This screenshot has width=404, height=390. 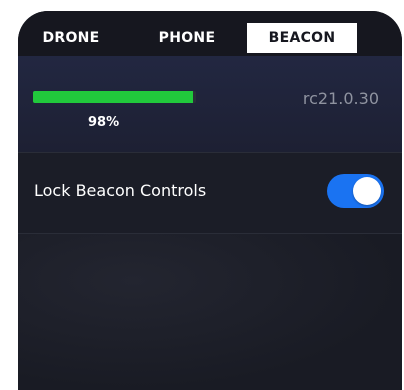 I want to click on battery-bar, so click(x=114, y=97).